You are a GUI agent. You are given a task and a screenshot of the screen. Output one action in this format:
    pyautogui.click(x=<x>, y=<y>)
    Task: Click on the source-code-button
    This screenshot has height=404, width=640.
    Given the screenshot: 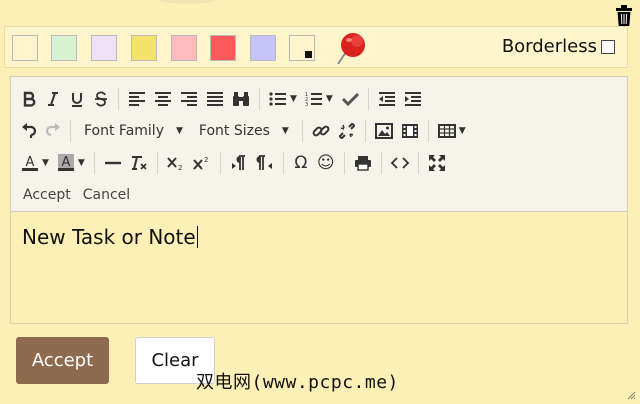 What is the action you would take?
    pyautogui.click(x=400, y=163)
    